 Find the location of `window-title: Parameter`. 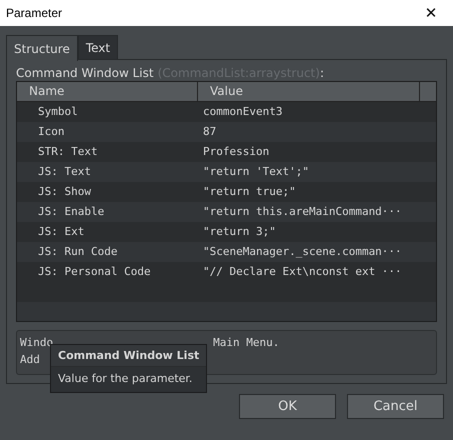

window-title: Parameter is located at coordinates (34, 13).